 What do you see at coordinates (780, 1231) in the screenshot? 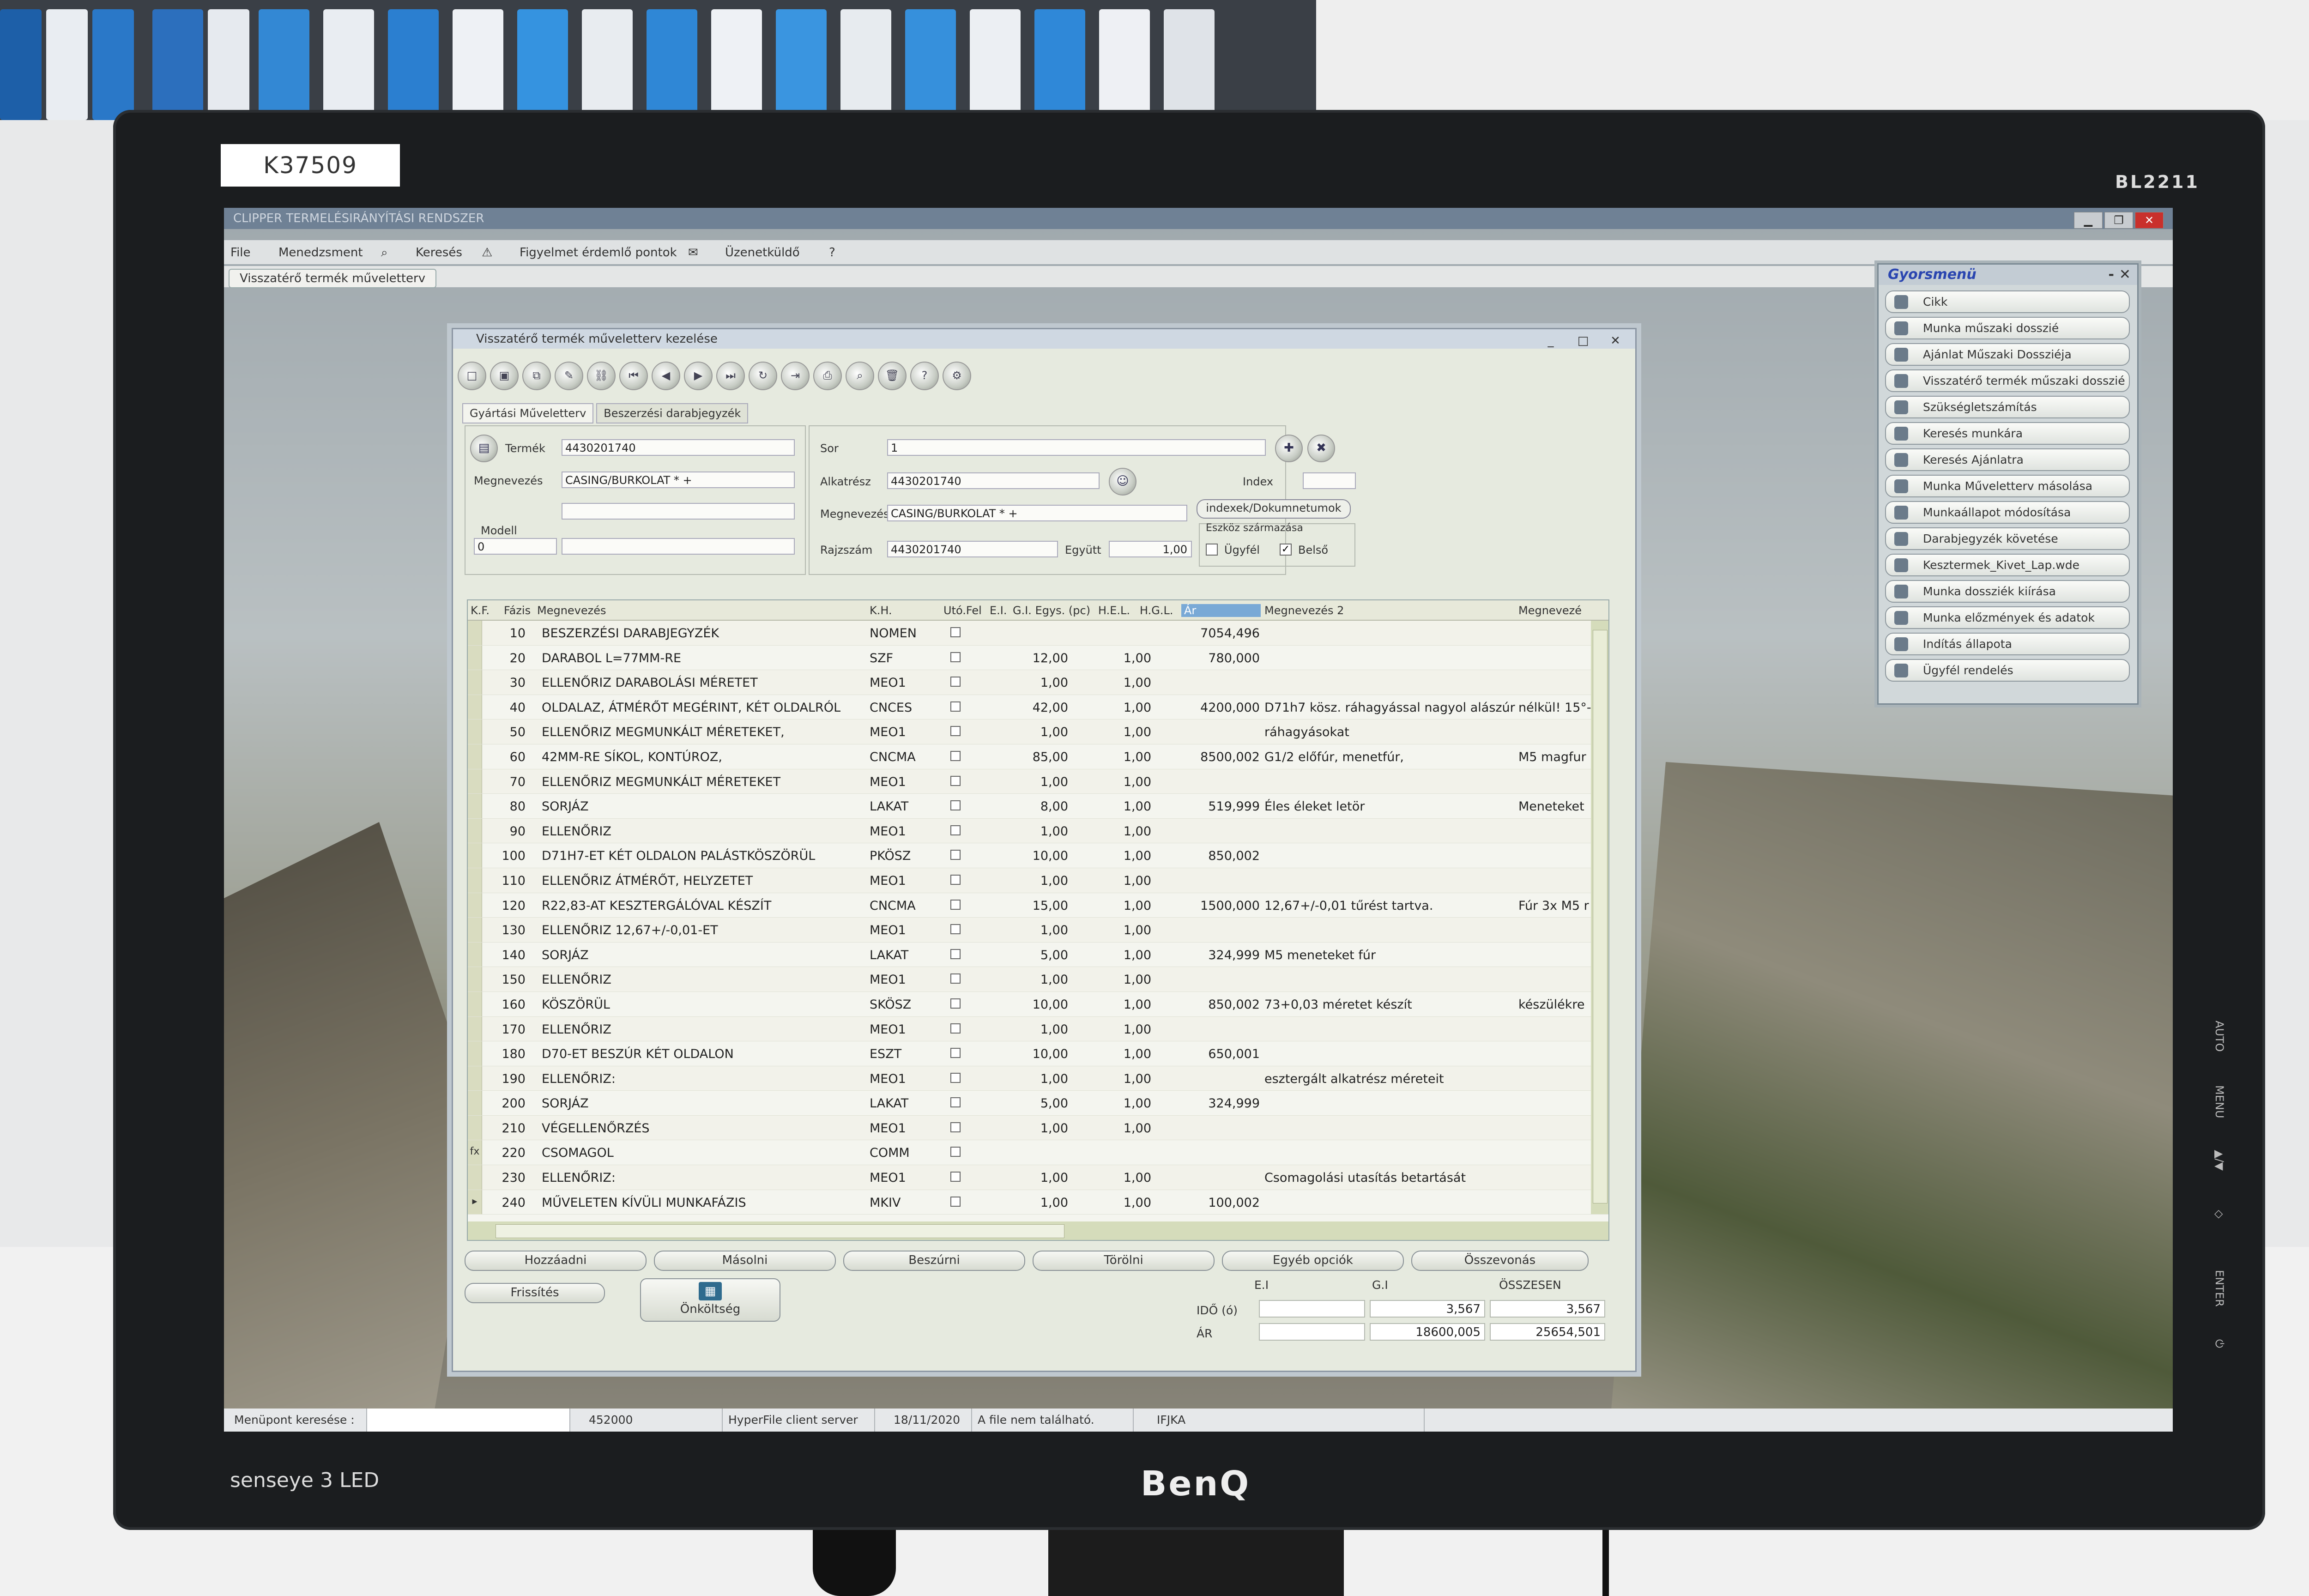
I see `horizontal-scroll-thumb` at bounding box center [780, 1231].